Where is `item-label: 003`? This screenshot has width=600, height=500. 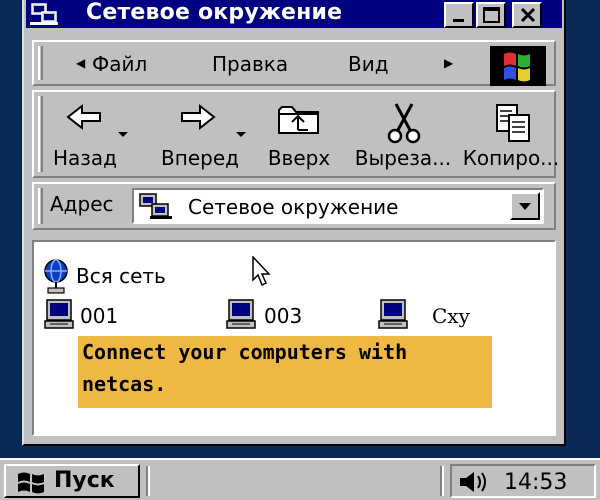
item-label: 003 is located at coordinates (283, 316).